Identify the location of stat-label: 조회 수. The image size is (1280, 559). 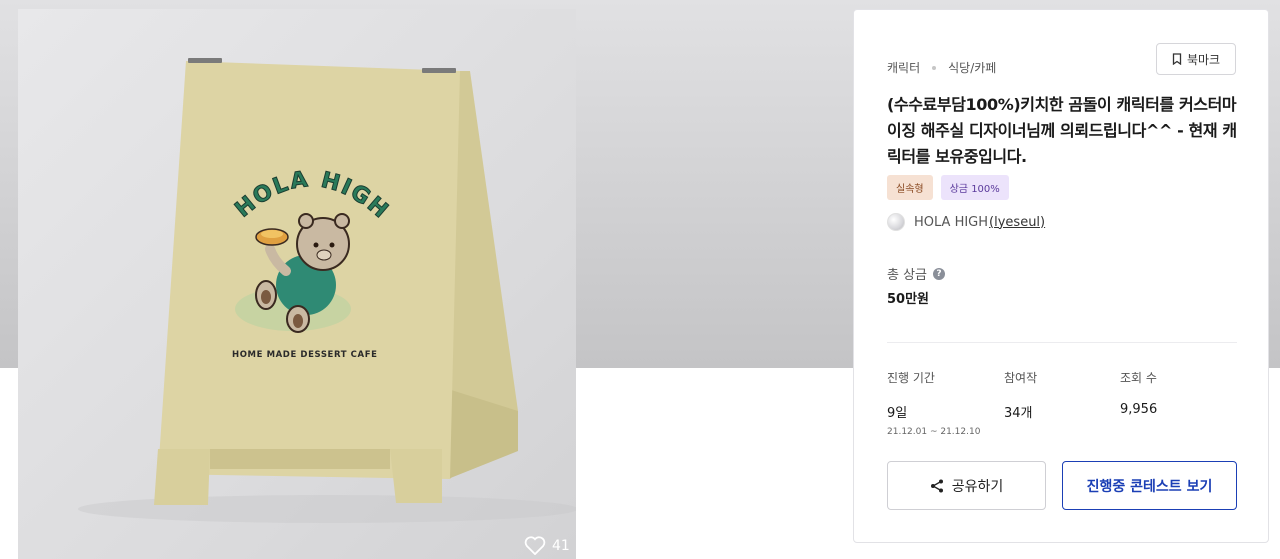
(1138, 378).